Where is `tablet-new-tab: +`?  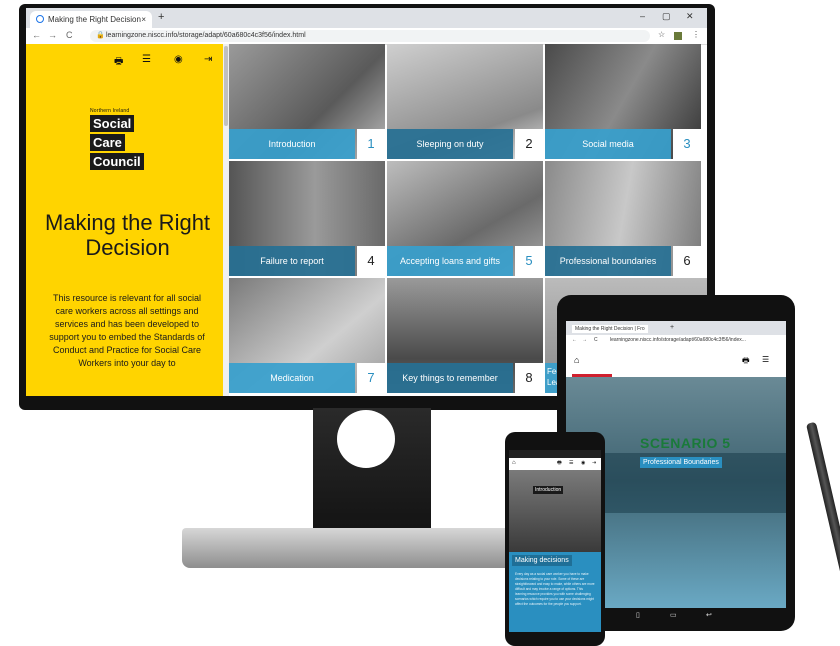 tablet-new-tab: + is located at coordinates (672, 327).